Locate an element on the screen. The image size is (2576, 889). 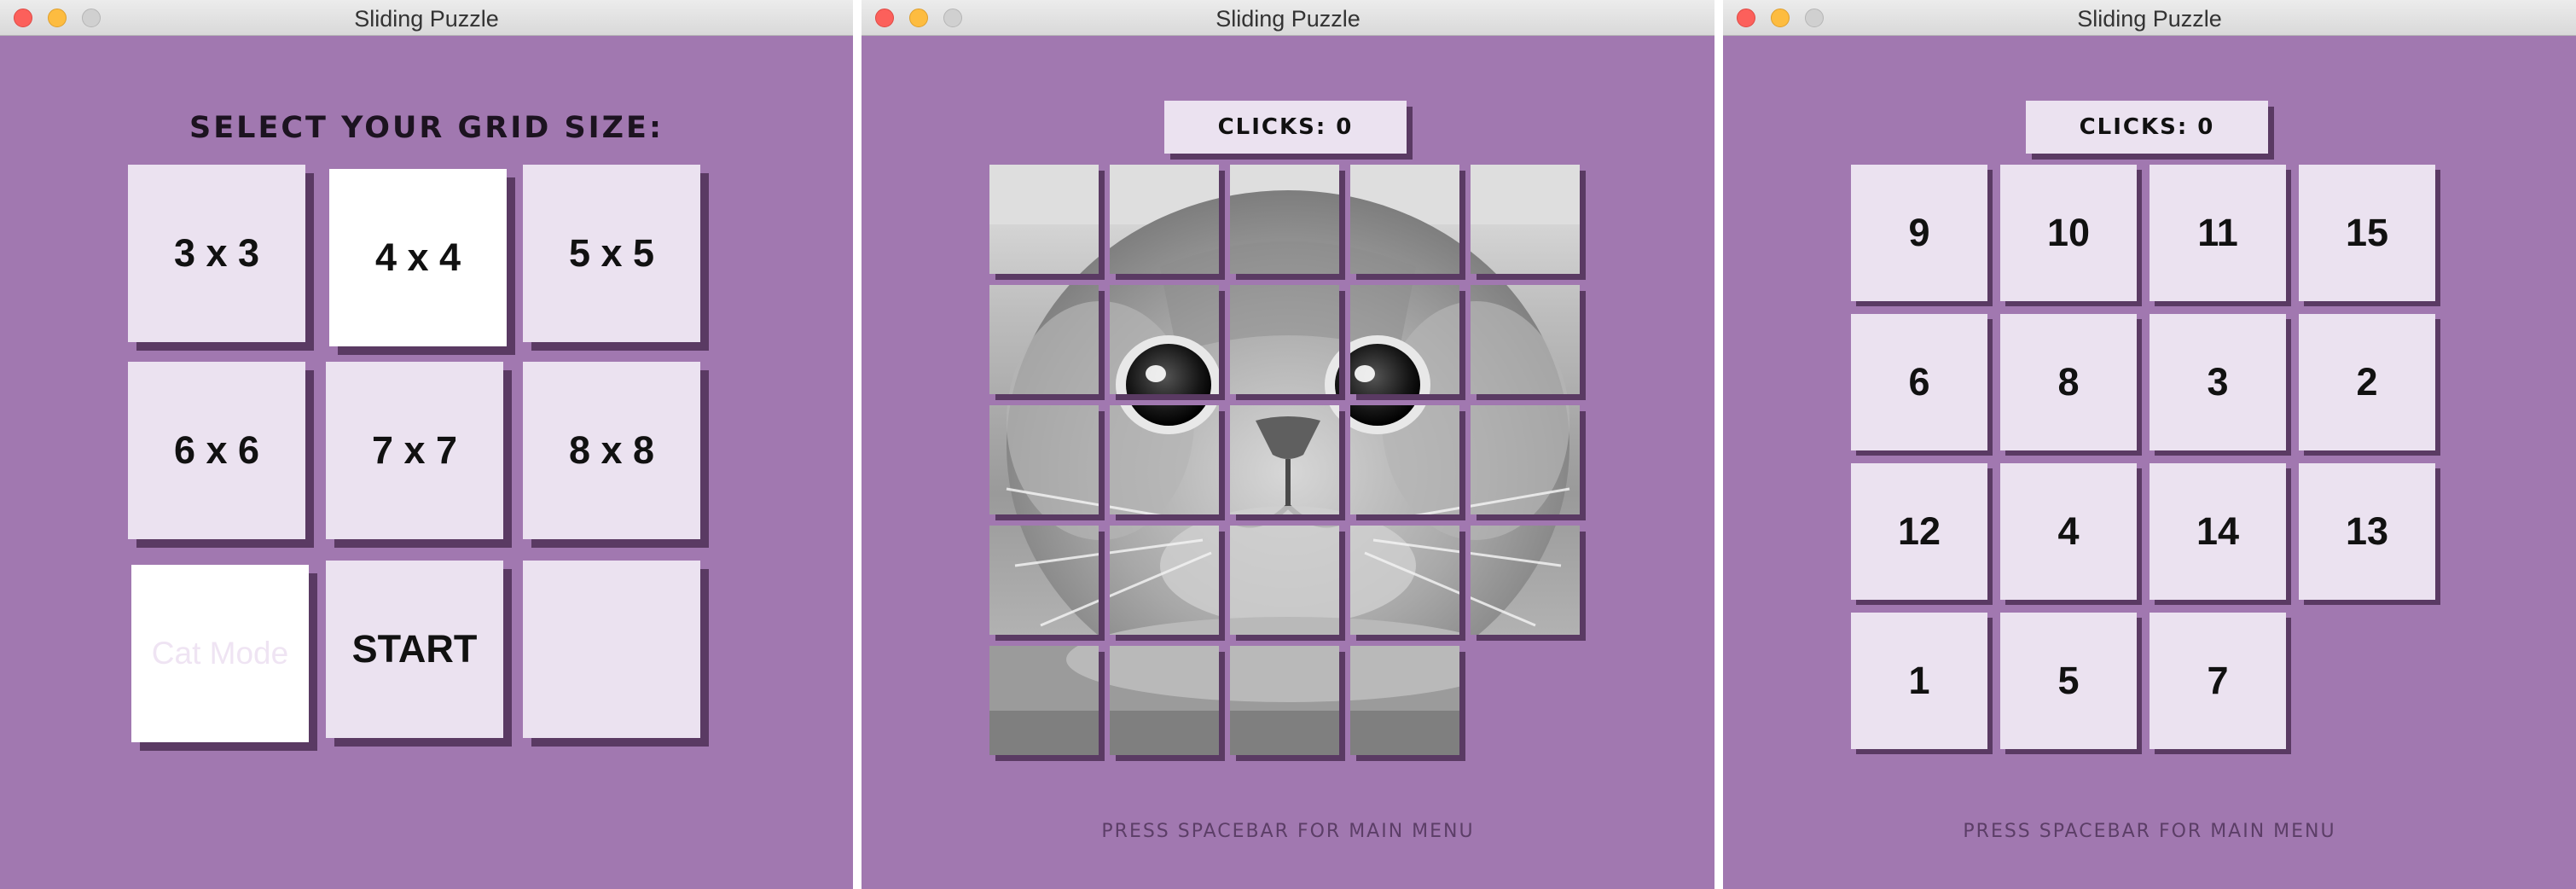
grid-option-6x6: 6 x 6 is located at coordinates (216, 450).